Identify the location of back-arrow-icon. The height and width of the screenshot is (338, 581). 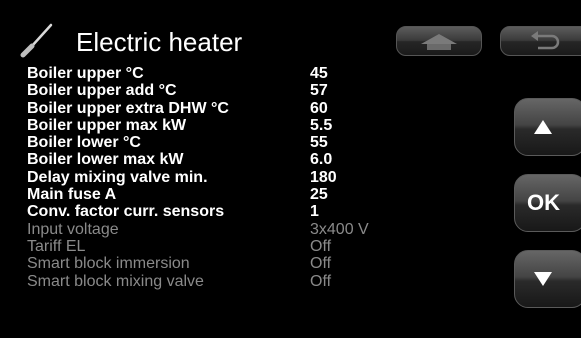
(545, 40).